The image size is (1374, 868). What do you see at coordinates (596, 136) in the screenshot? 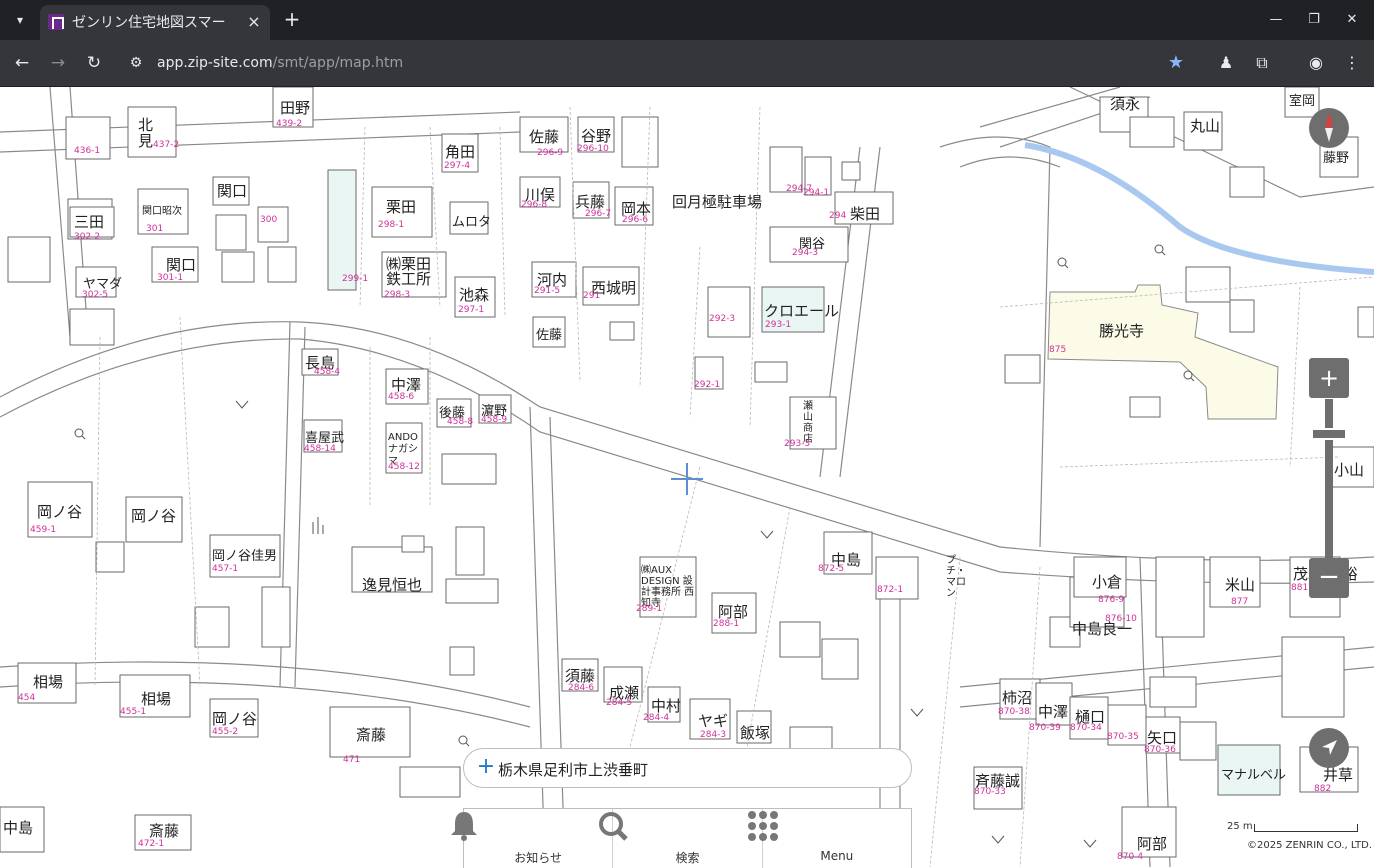
I see `label-tanino: 谷野` at bounding box center [596, 136].